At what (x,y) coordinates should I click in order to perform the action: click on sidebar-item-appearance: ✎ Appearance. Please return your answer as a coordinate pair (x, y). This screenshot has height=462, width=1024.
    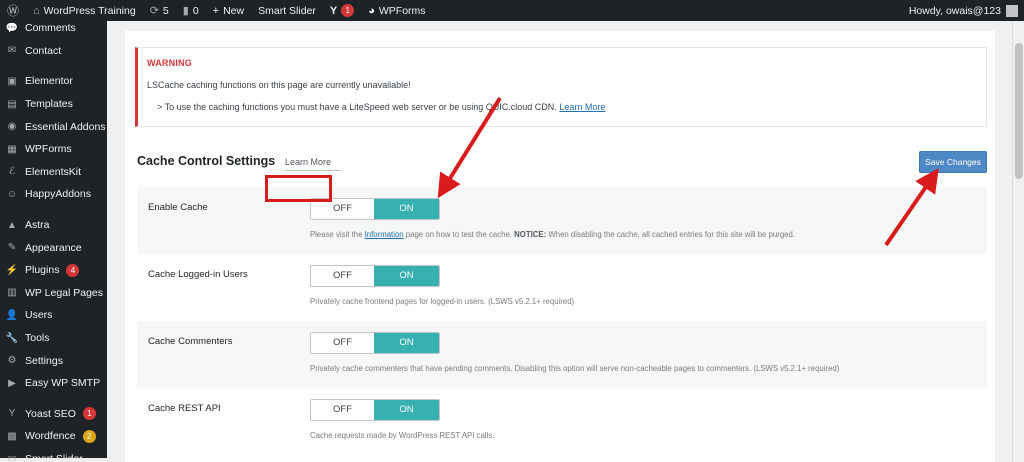
    Looking at the image, I should click on (53, 247).